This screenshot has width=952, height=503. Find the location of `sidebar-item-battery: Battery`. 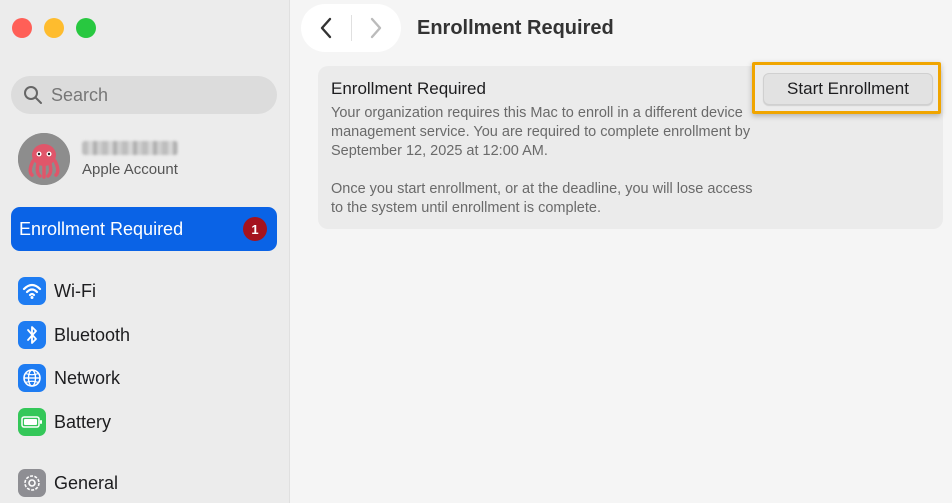

sidebar-item-battery: Battery is located at coordinates (148, 422).